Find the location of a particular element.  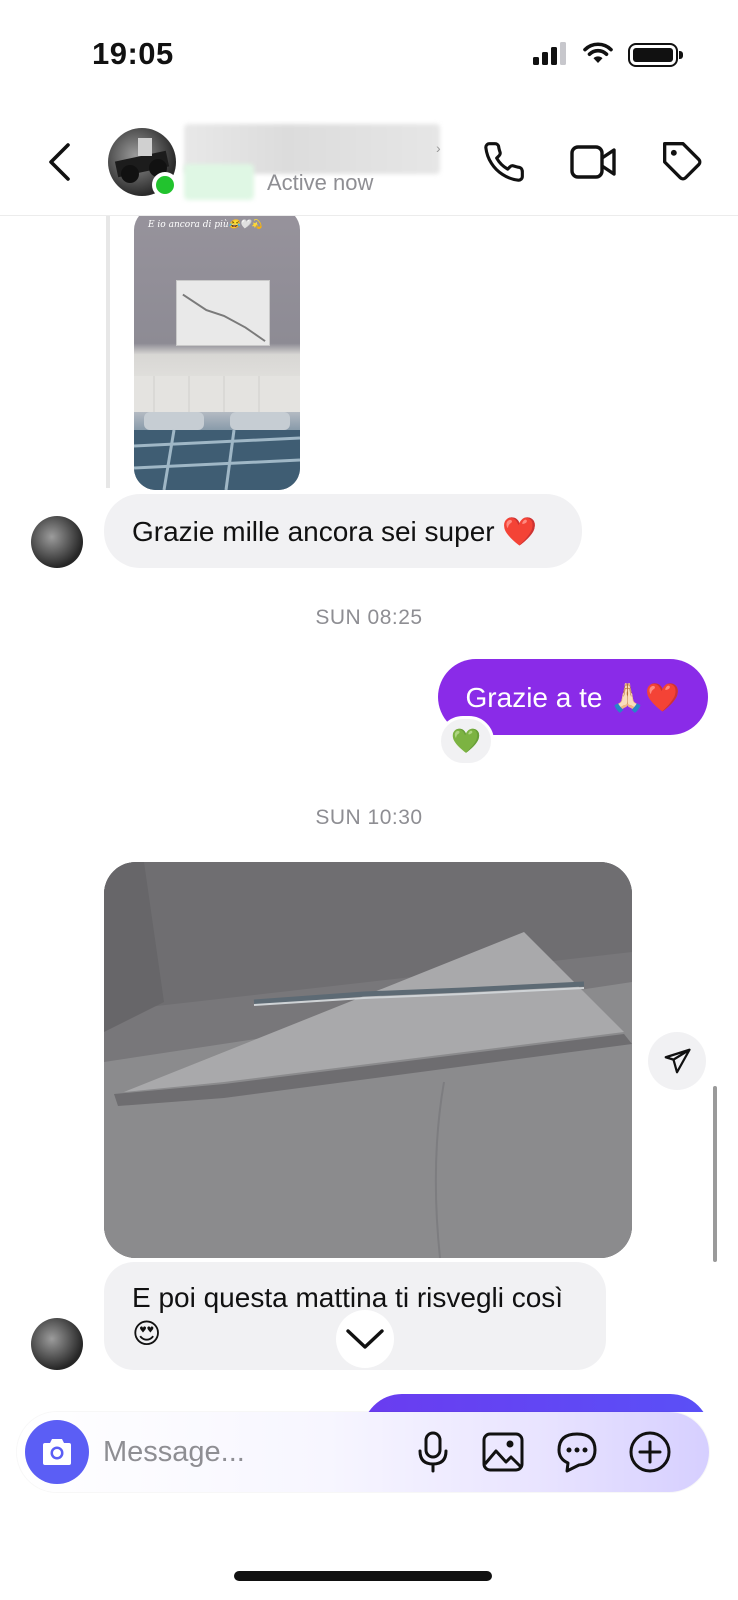

story-reply-thumbnail: E io ancora di più😂🤍💫 is located at coordinates (217, 353).